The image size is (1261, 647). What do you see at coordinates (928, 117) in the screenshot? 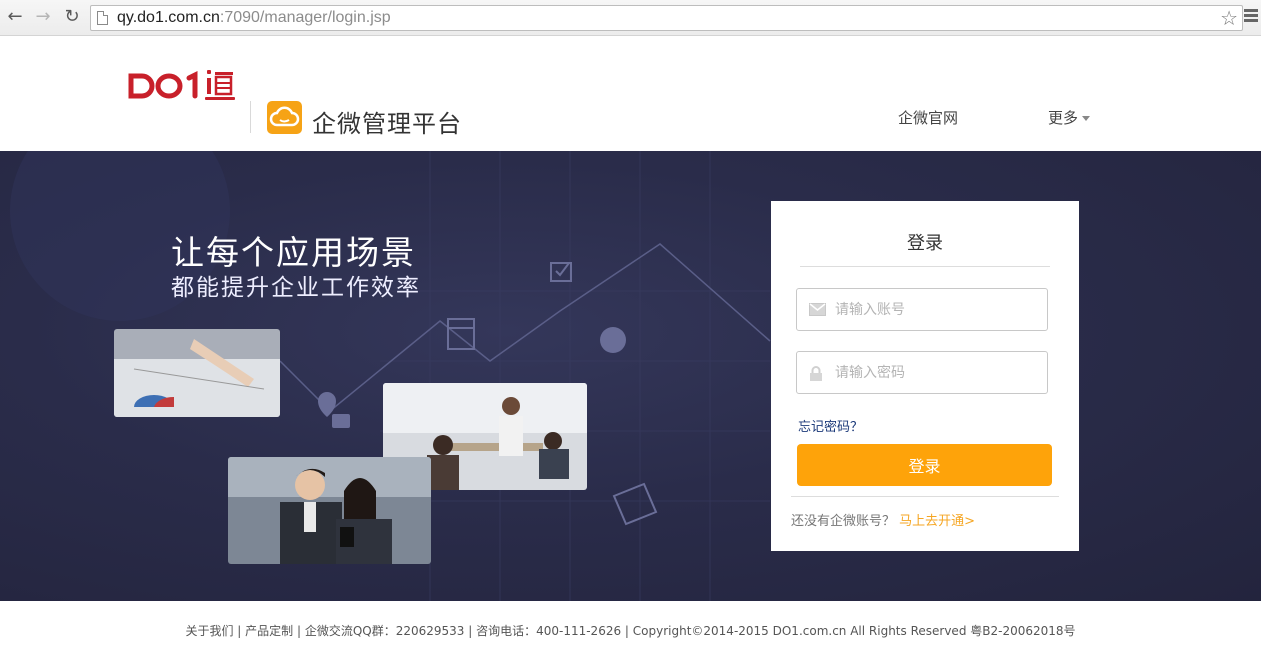
I see `nav-official-site: 企微官网` at bounding box center [928, 117].